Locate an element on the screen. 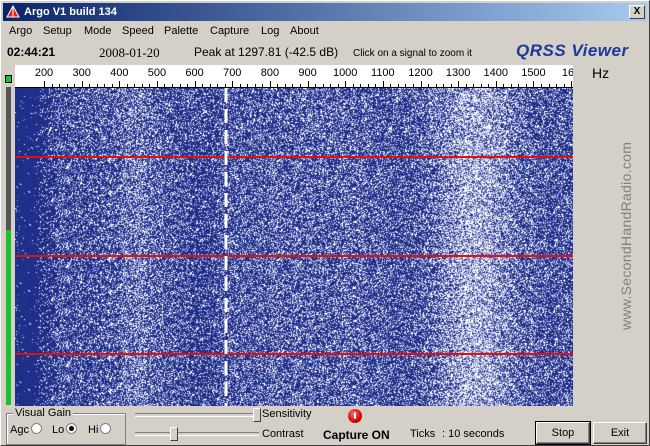 The height and width of the screenshot is (446, 650). agc-radio-icon is located at coordinates (36, 428).